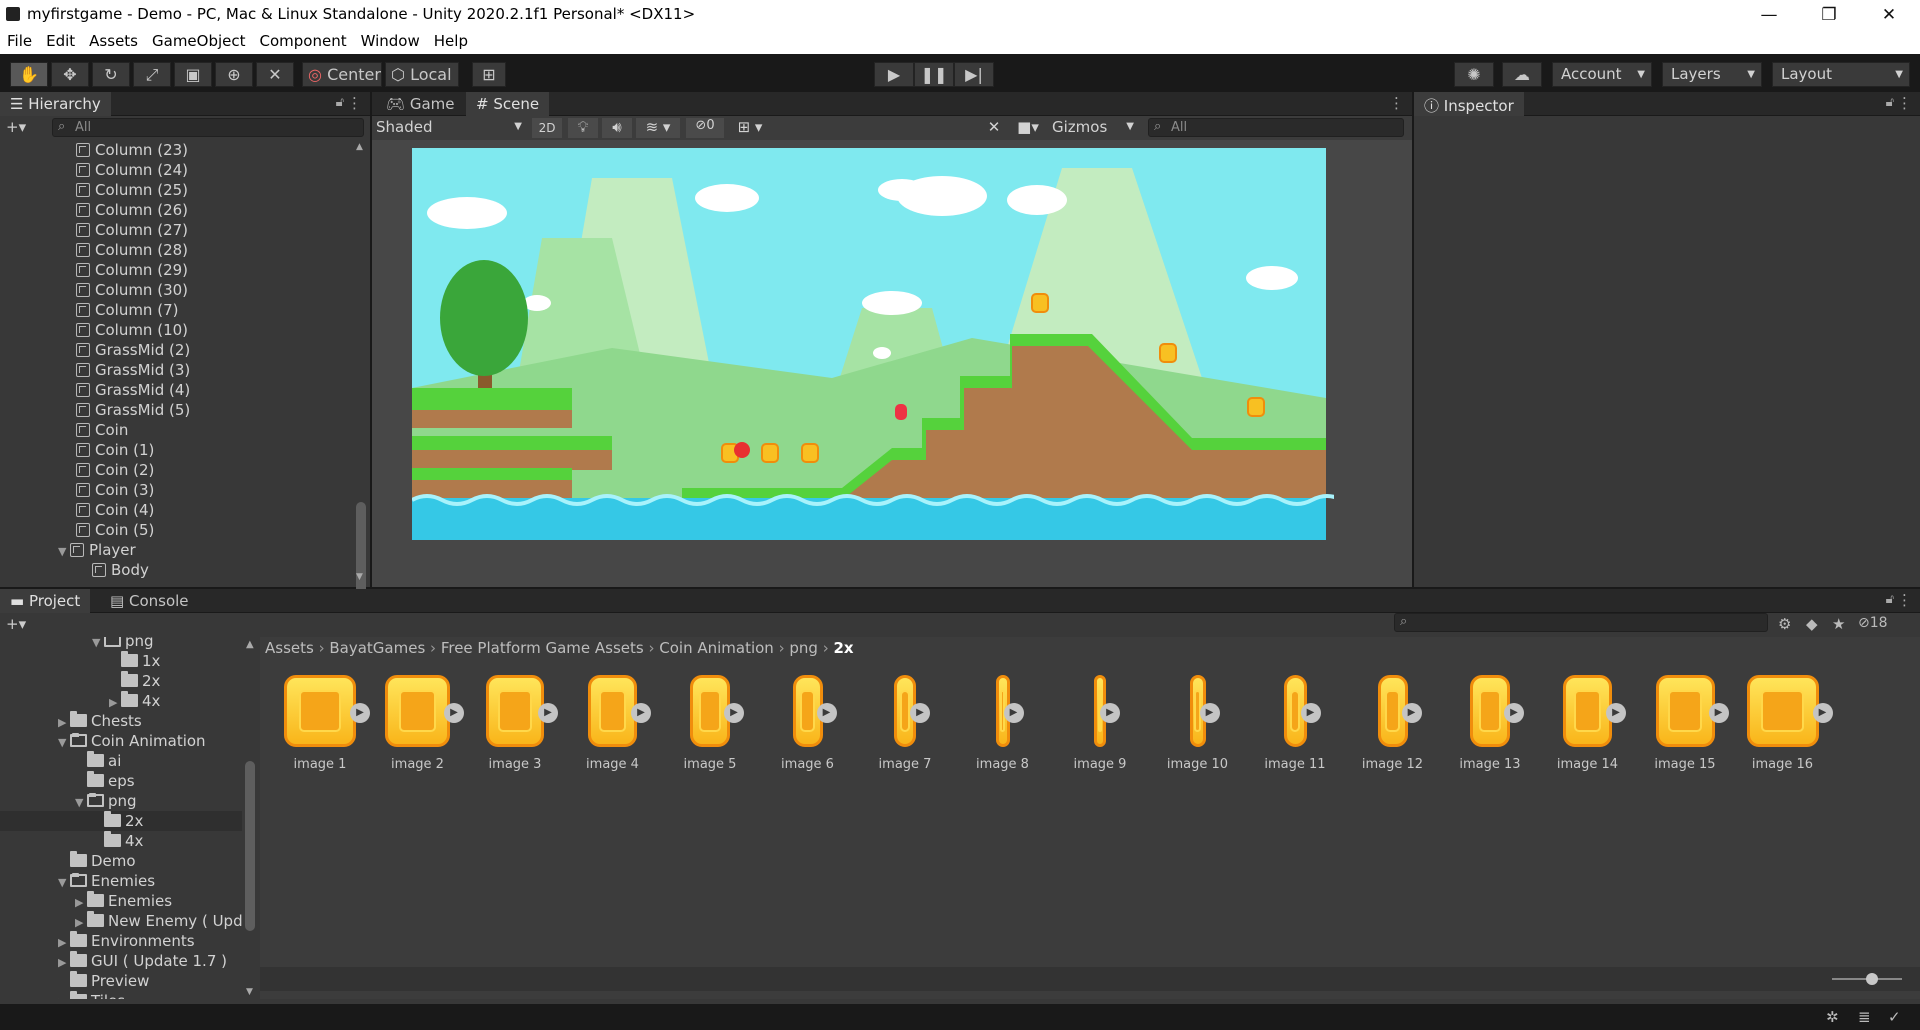 The height and width of the screenshot is (1030, 1920). Describe the element at coordinates (132, 290) in the screenshot. I see `hierarchy-item: Column (30)` at that location.